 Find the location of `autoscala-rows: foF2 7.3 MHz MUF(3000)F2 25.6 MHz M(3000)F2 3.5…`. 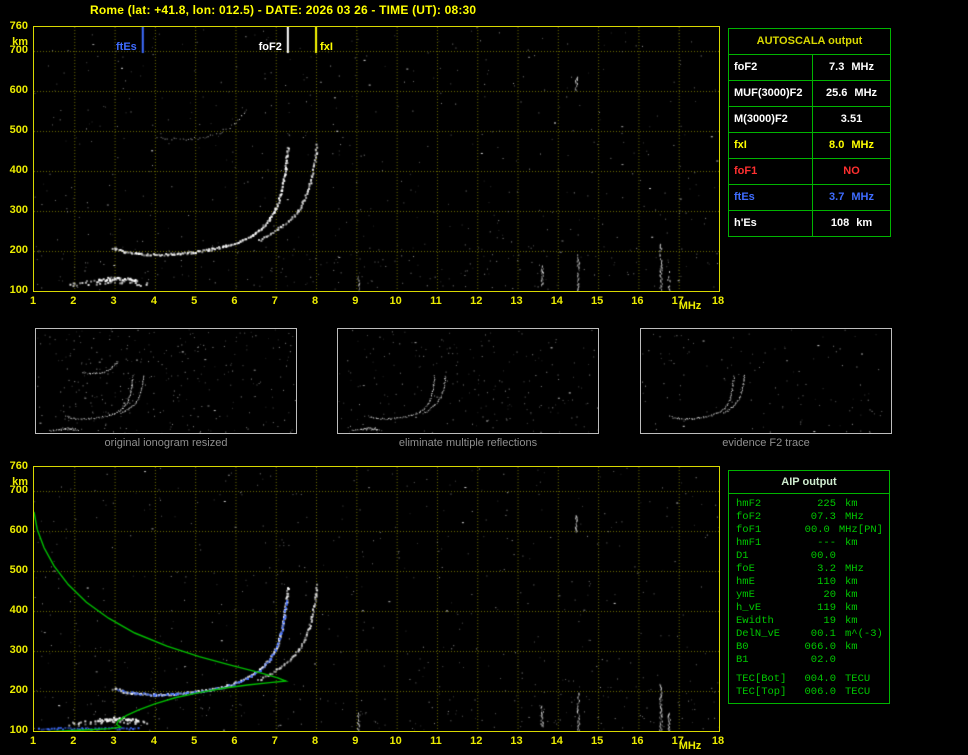

autoscala-rows: foF2 7.3 MHz MUF(3000)F2 25.6 MHz M(3000)F2 3.5… is located at coordinates (809, 145).